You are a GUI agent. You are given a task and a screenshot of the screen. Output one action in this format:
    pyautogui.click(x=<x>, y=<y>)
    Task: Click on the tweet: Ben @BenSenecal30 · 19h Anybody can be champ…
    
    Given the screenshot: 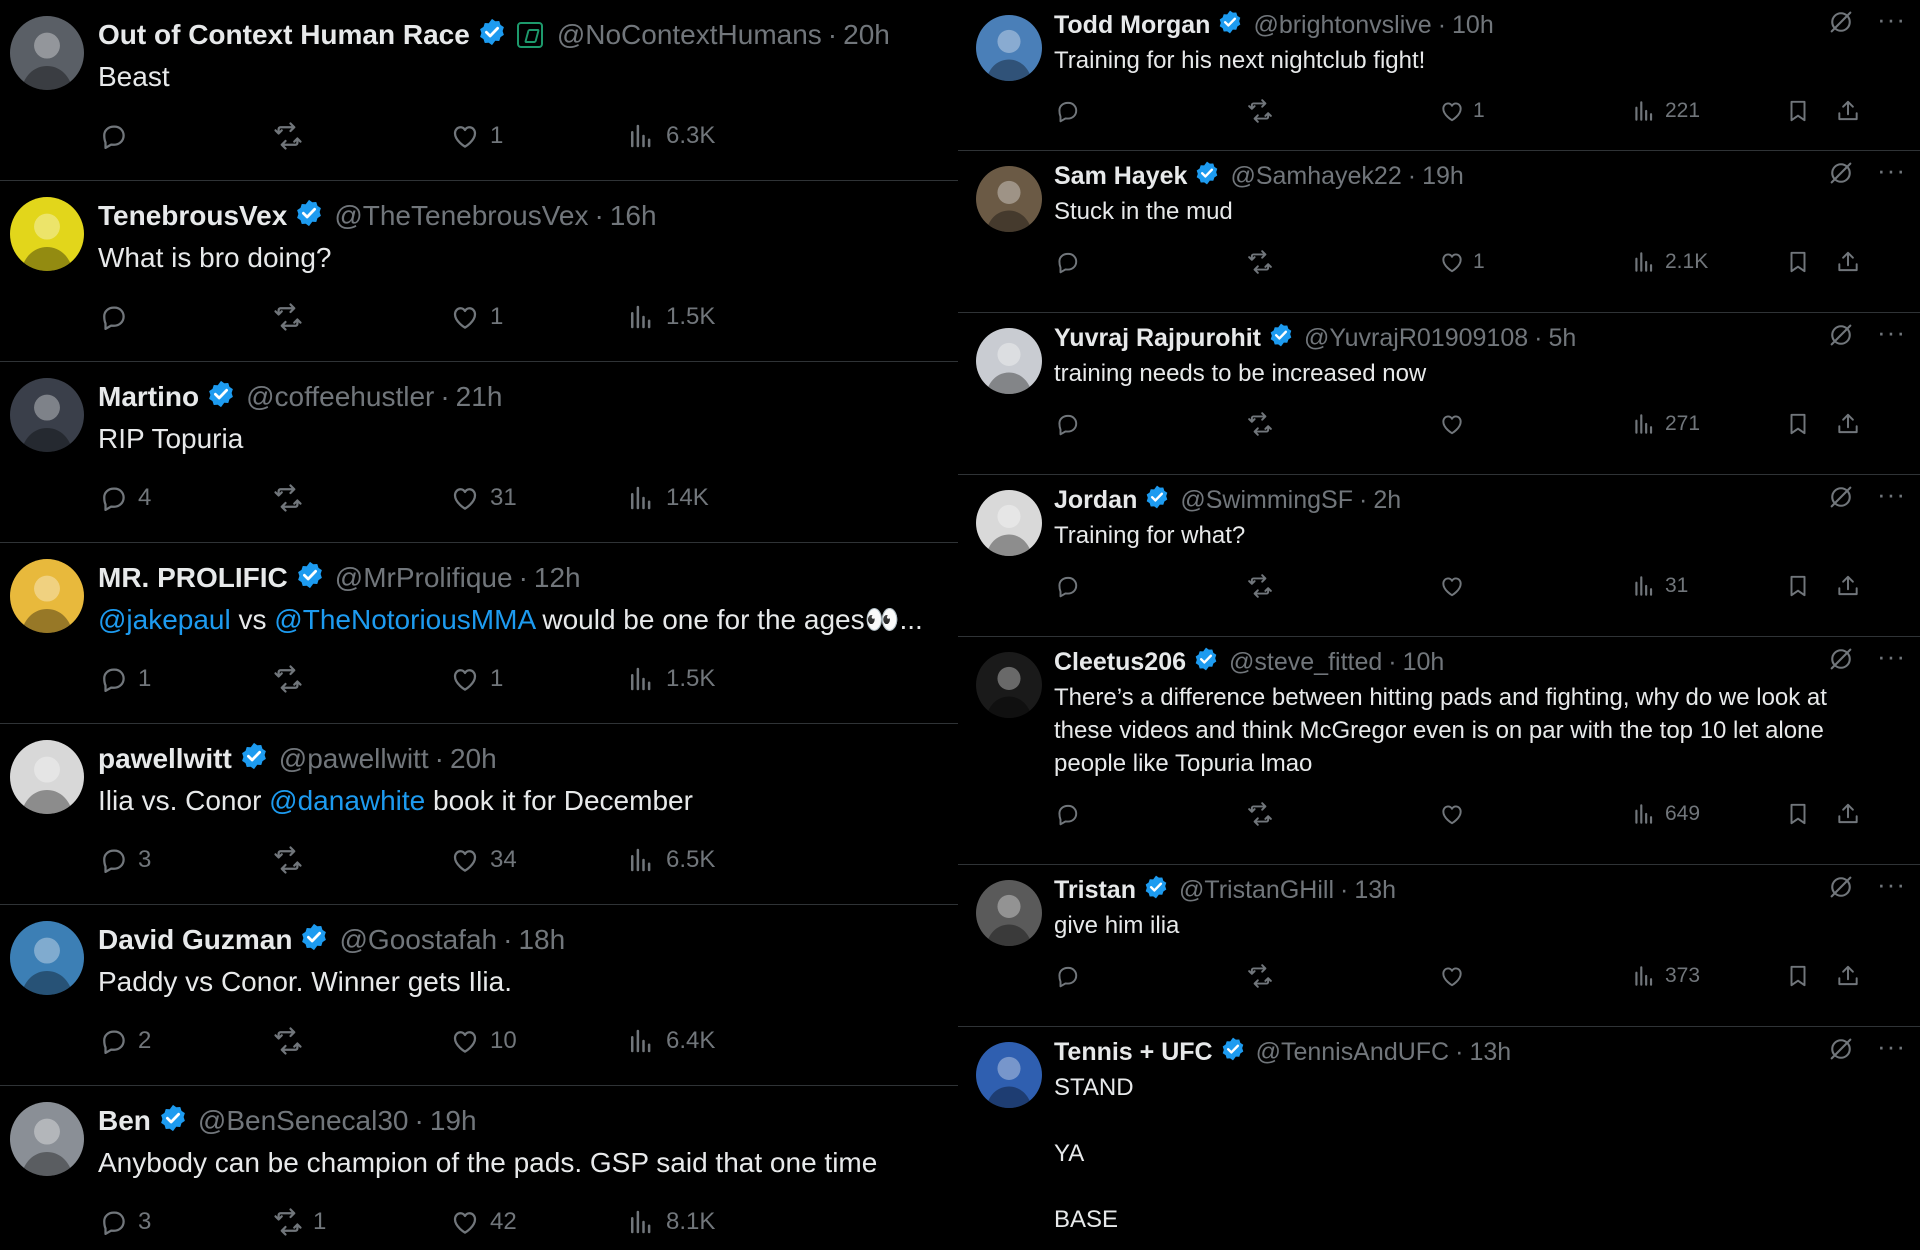 What is the action you would take?
    pyautogui.click(x=479, y=1168)
    